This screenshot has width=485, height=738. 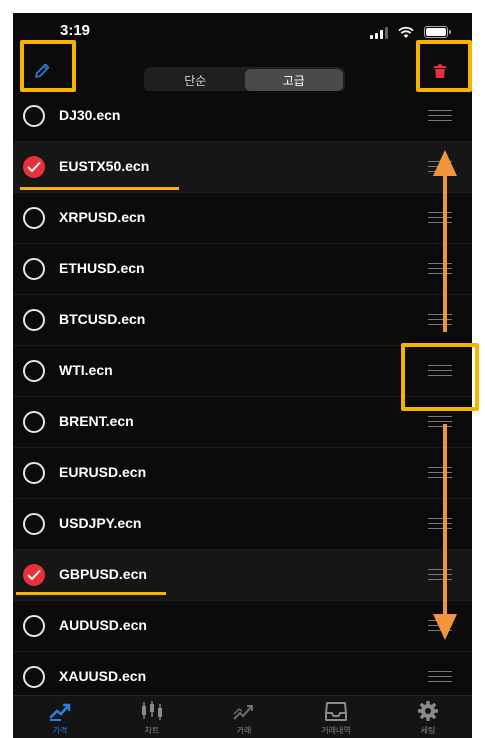 I want to click on segment-simple: 단순, so click(x=195, y=80).